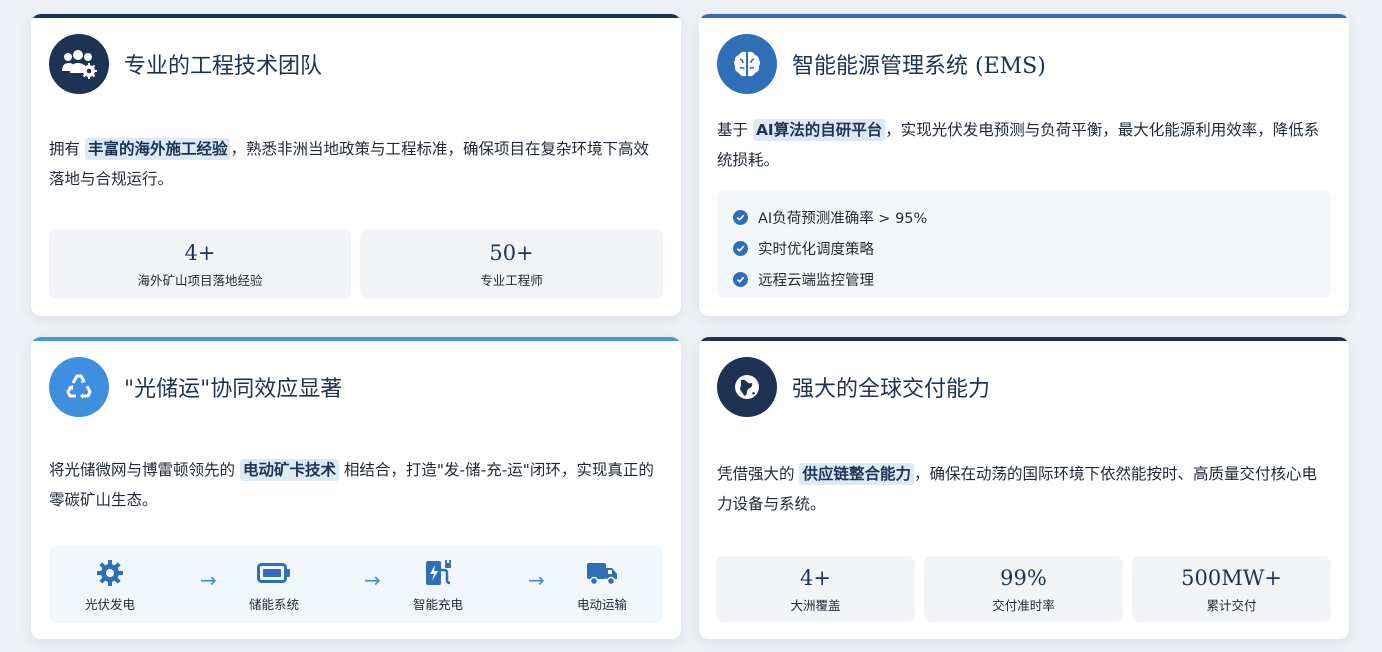 Image resolution: width=1382 pixels, height=652 pixels. Describe the element at coordinates (110, 573) in the screenshot. I see `solar-gear-icon` at that location.